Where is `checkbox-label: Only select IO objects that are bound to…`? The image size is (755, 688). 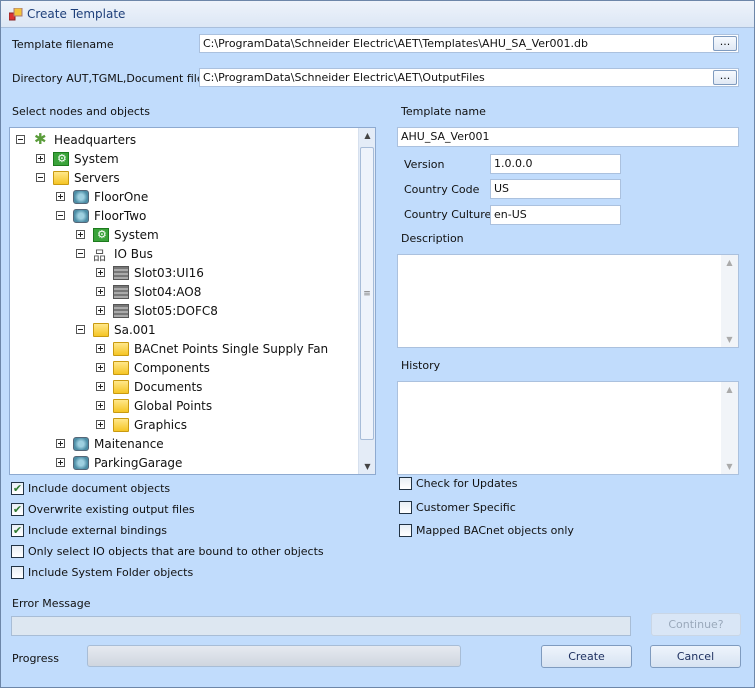 checkbox-label: Only select IO objects that are bound to… is located at coordinates (176, 551).